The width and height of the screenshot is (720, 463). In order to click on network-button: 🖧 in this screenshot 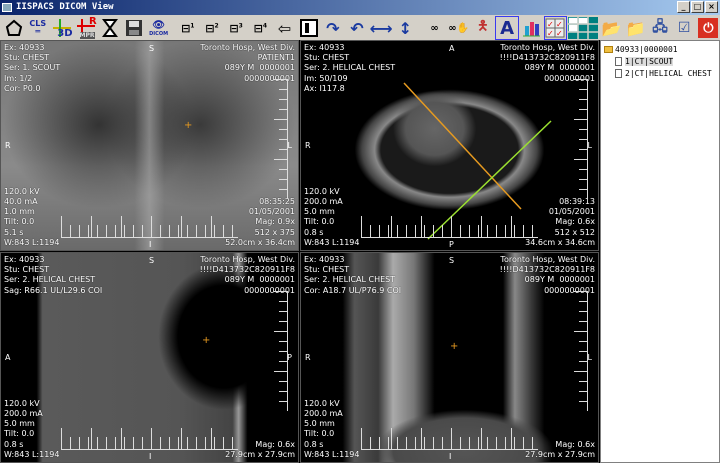, I will do `click(659, 28)`.